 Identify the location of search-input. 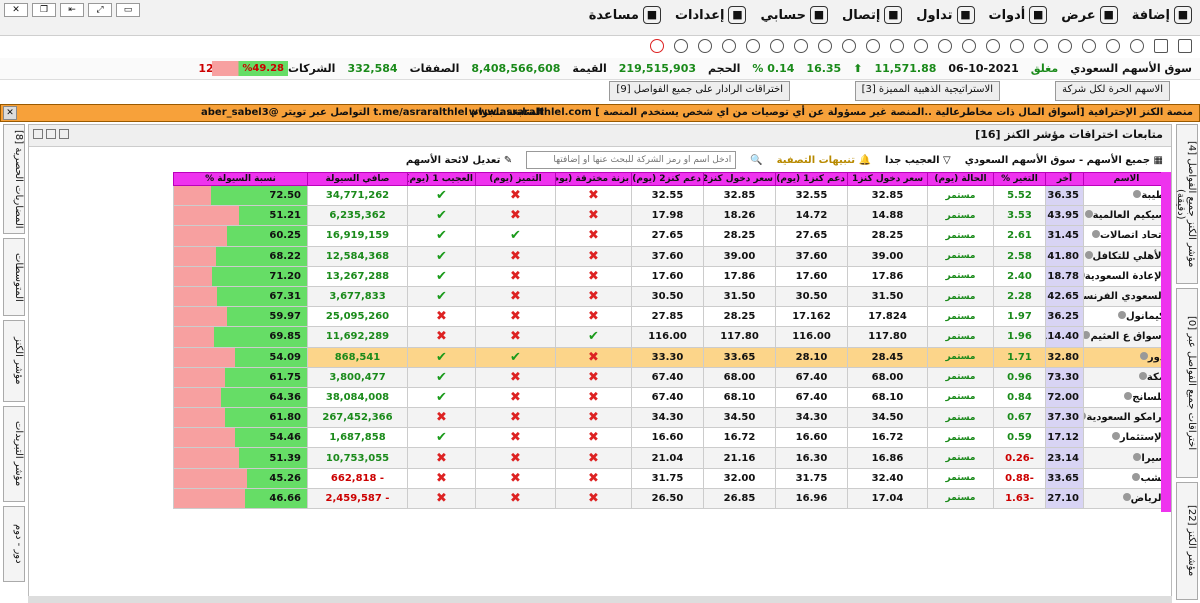
(631, 160).